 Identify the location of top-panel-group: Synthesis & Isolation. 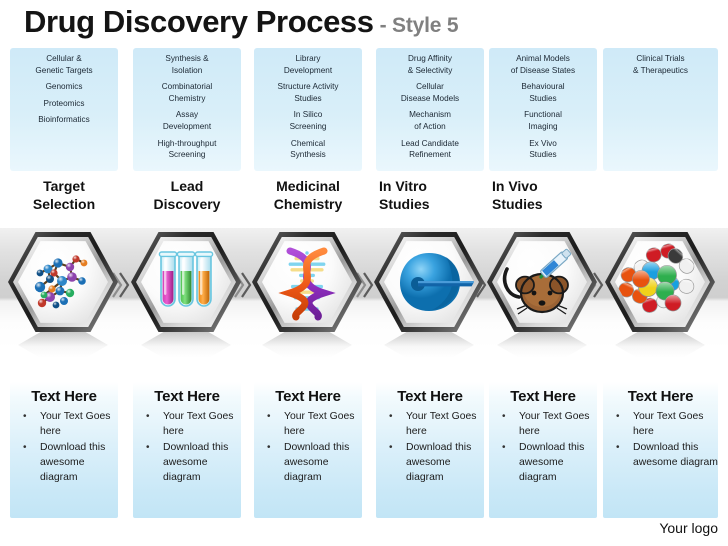
(187, 64).